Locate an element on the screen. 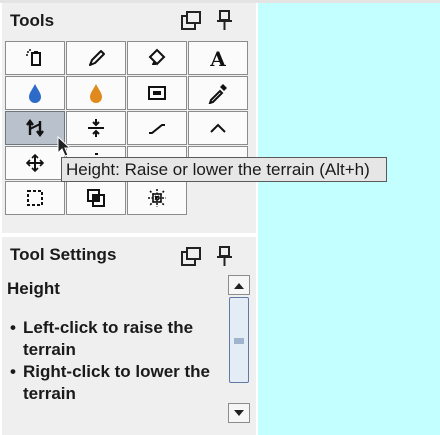 The height and width of the screenshot is (435, 440). clone-selection-icon is located at coordinates (96, 198).